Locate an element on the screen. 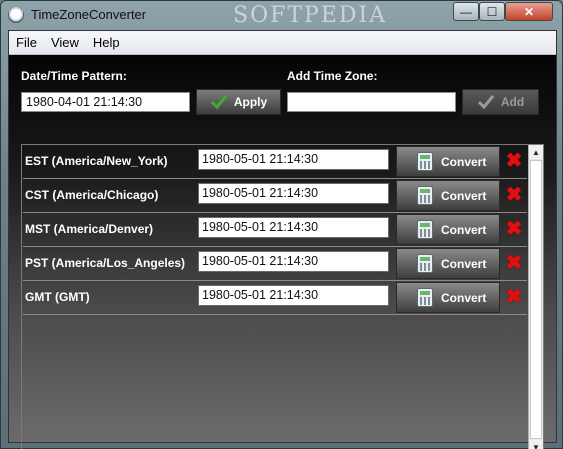 Image resolution: width=563 pixels, height=449 pixels. zone-label: EST (America/New_York) is located at coordinates (96, 161).